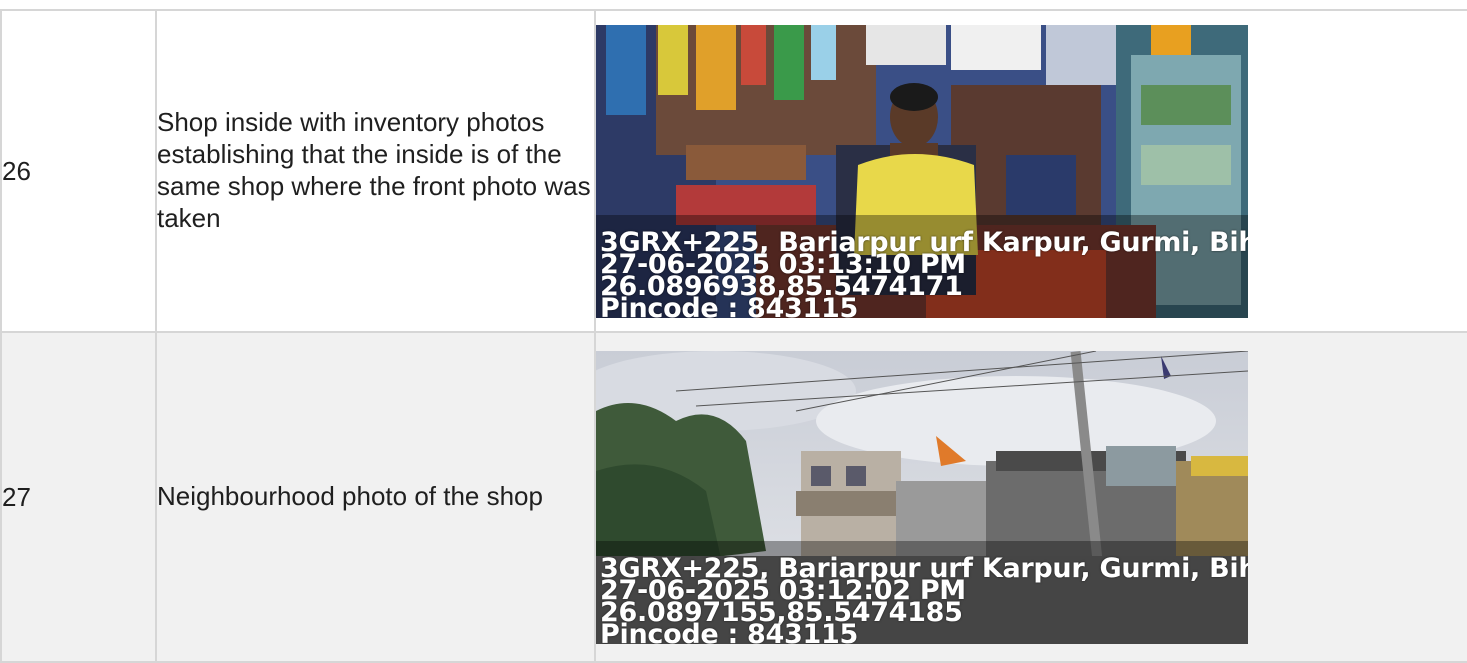 This screenshot has height=663, width=1467. I want to click on row-number: 26, so click(78, 171).